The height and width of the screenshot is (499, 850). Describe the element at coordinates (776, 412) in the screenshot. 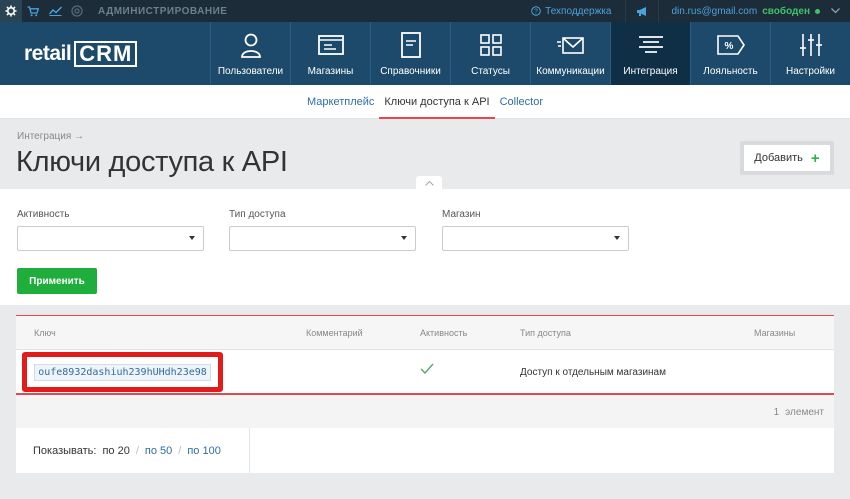

I see `items-count-number: 1` at that location.